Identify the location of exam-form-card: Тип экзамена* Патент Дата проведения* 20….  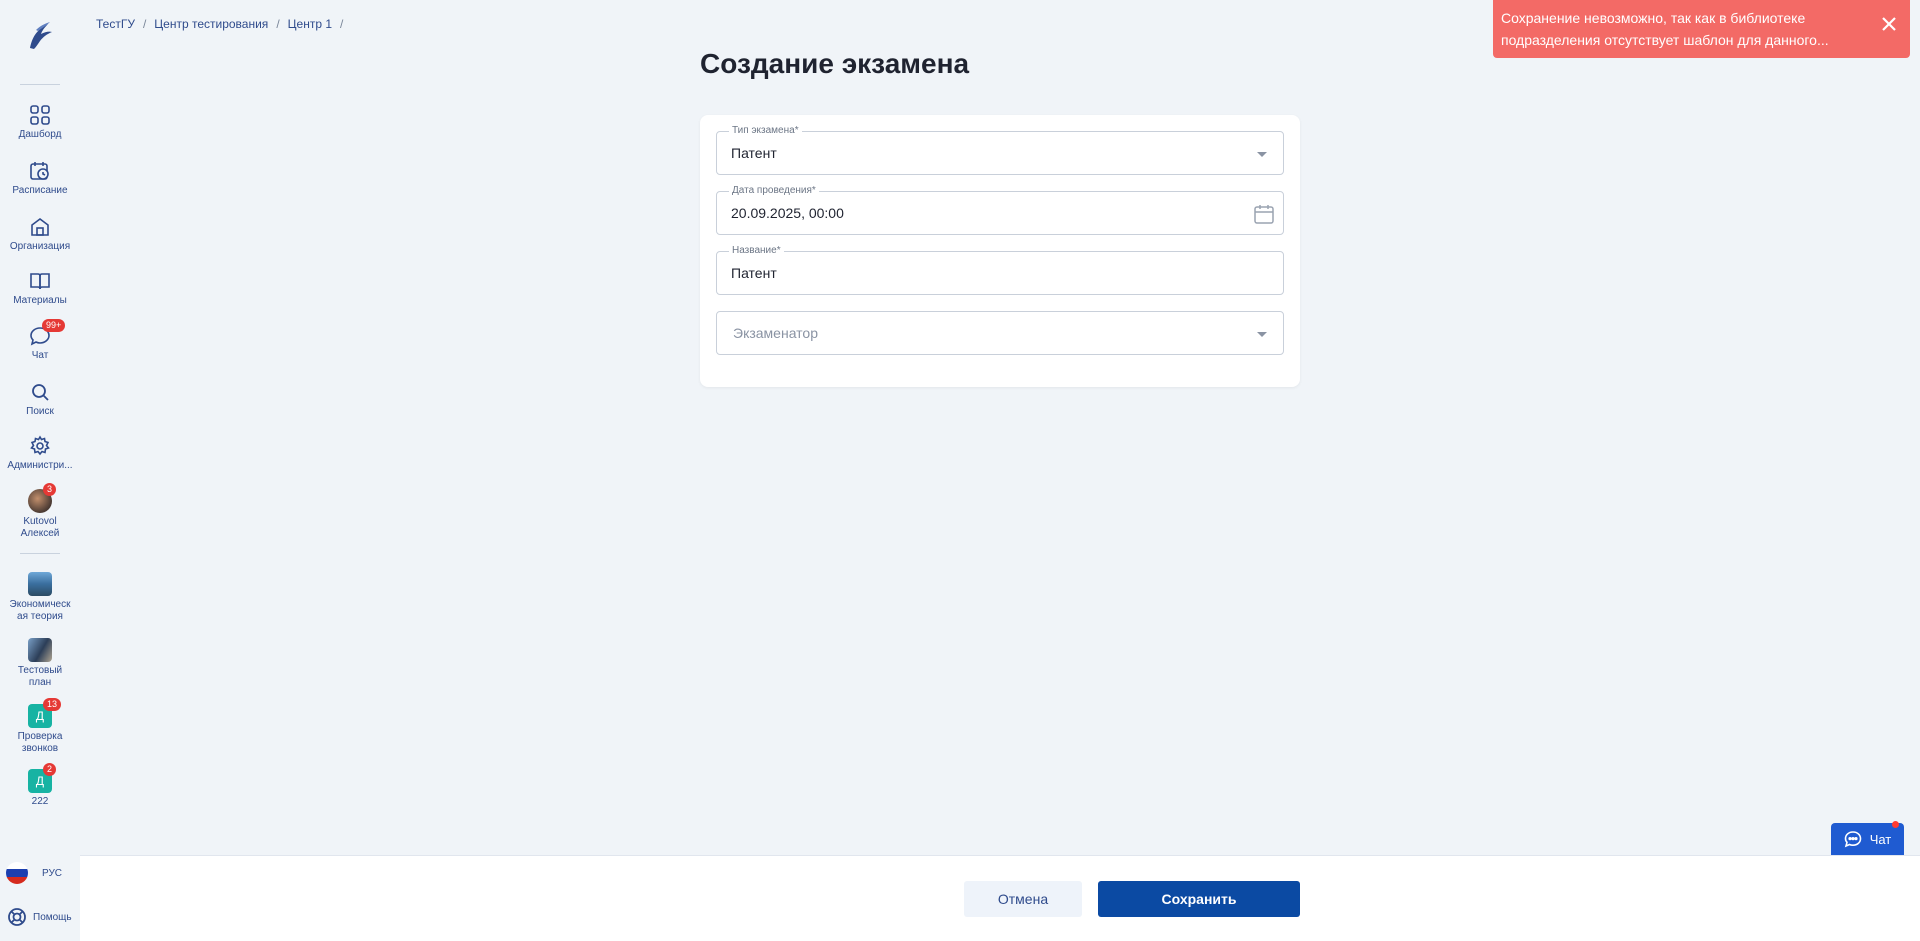
(1000, 251).